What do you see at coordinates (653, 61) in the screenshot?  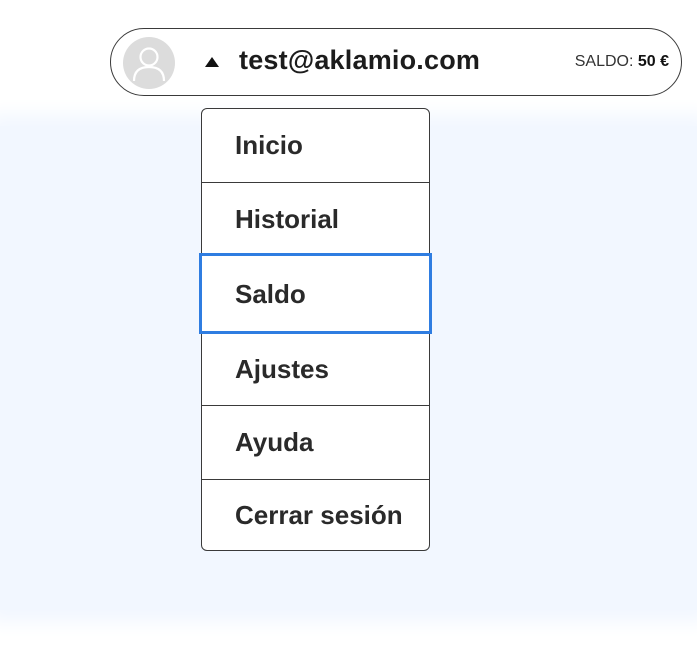 I see `balance-amount: 50 €` at bounding box center [653, 61].